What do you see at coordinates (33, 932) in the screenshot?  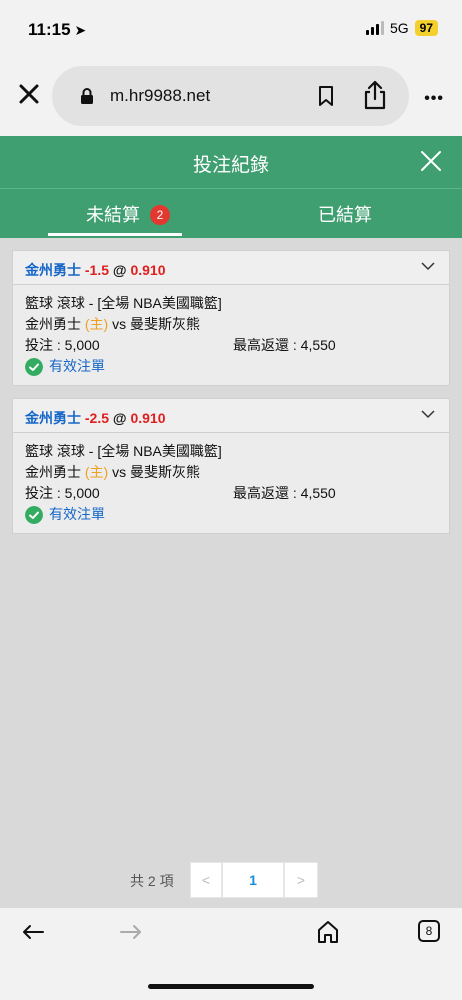 I see `back-arrow-icon` at bounding box center [33, 932].